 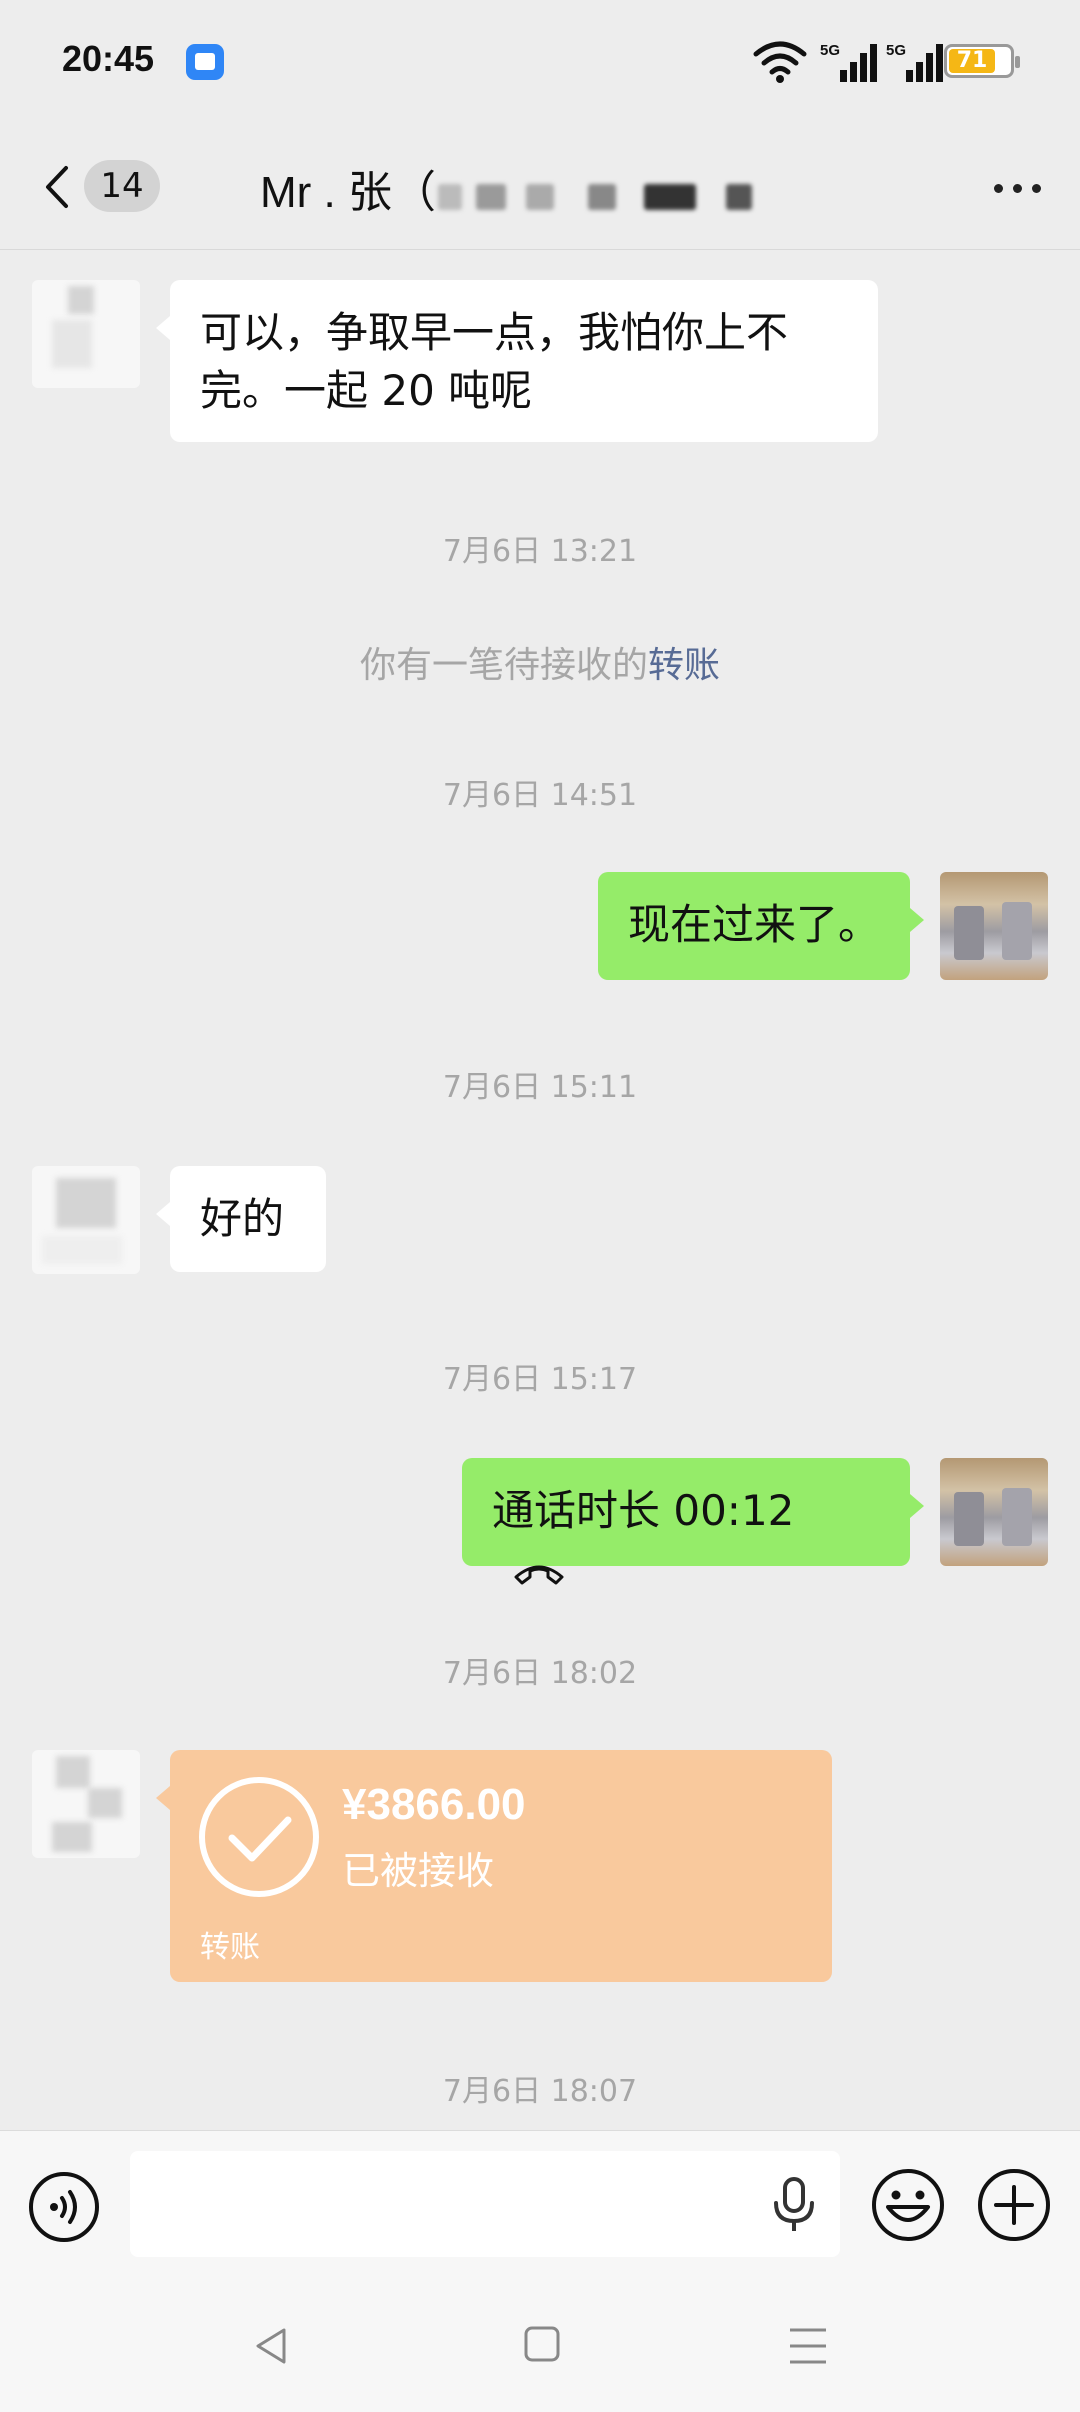 What do you see at coordinates (348, 188) in the screenshot?
I see `chat-title: Mr . 张（` at bounding box center [348, 188].